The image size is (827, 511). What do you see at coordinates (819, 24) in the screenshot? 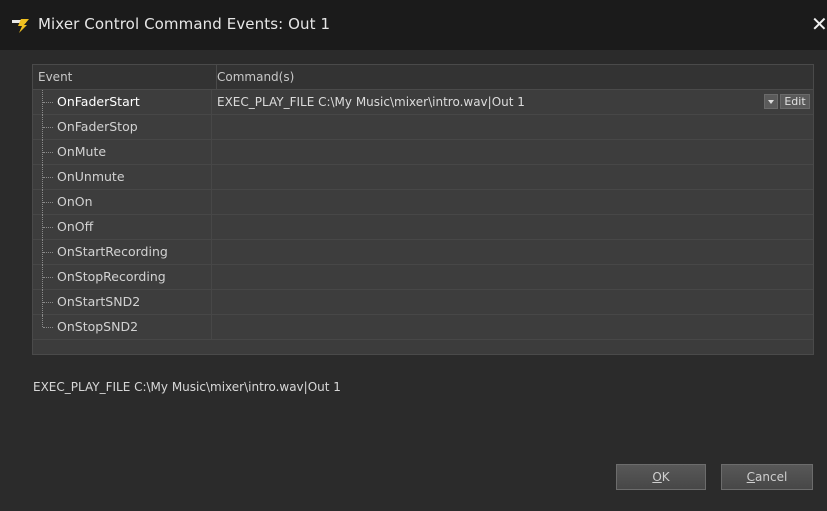
I see `close-button: ✕` at bounding box center [819, 24].